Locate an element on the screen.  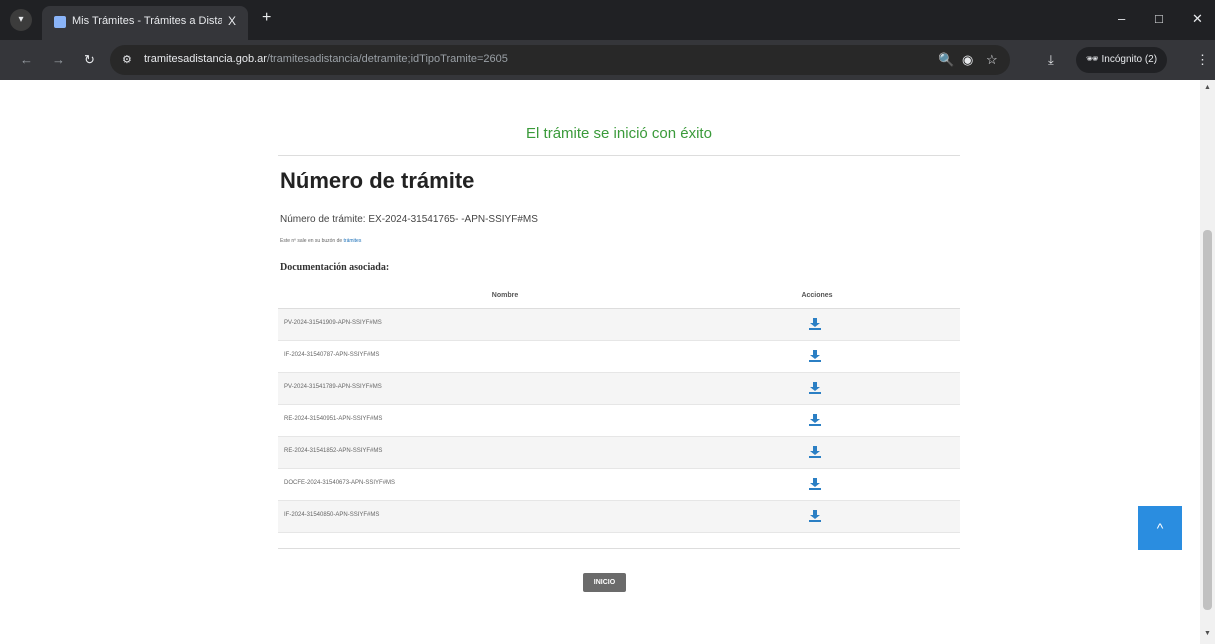
document-name: DOCFE-2024-31540673-APN-SSIYF#MS is located at coordinates (340, 483).